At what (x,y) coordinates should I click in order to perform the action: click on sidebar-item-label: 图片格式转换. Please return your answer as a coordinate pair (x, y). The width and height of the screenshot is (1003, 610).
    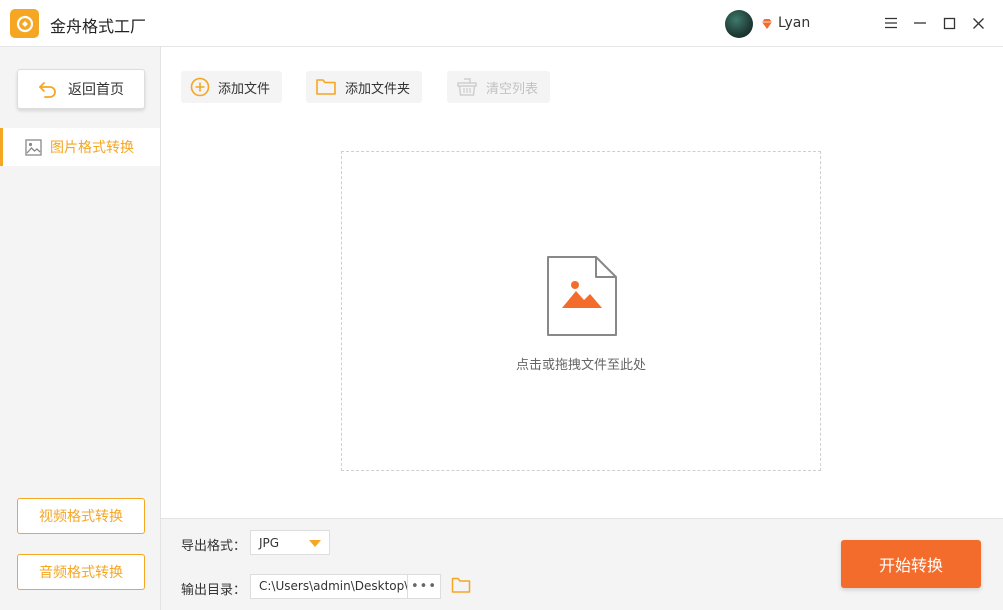
    Looking at the image, I should click on (92, 148).